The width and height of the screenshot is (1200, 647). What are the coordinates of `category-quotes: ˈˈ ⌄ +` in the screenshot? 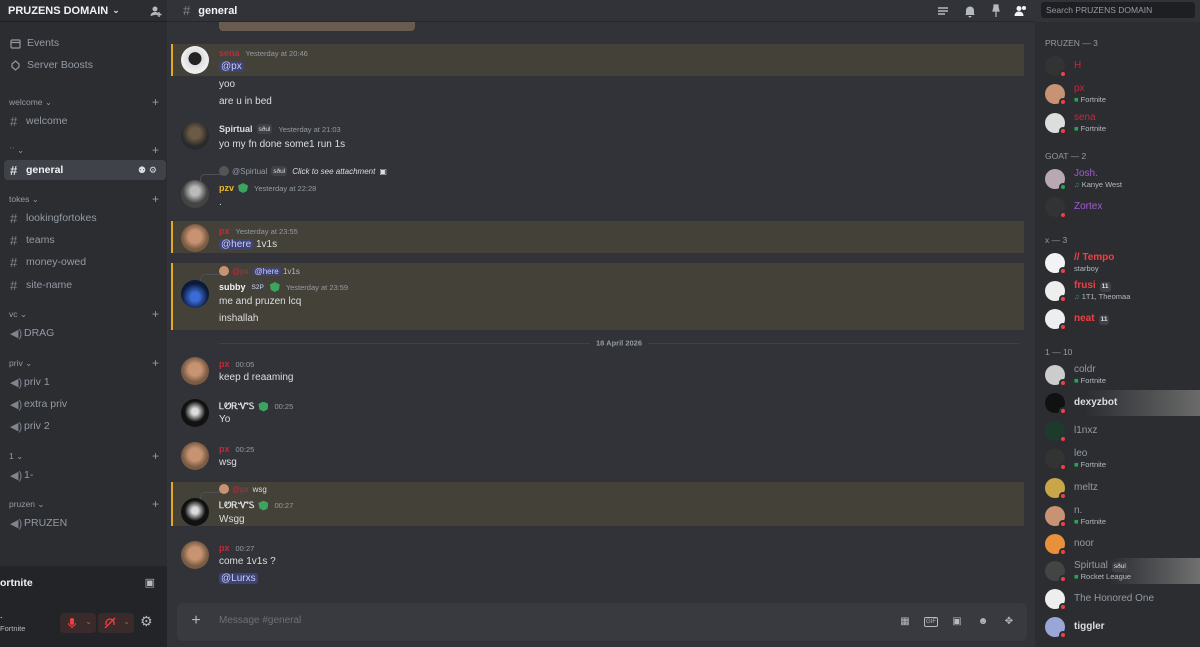 It's located at (84, 150).